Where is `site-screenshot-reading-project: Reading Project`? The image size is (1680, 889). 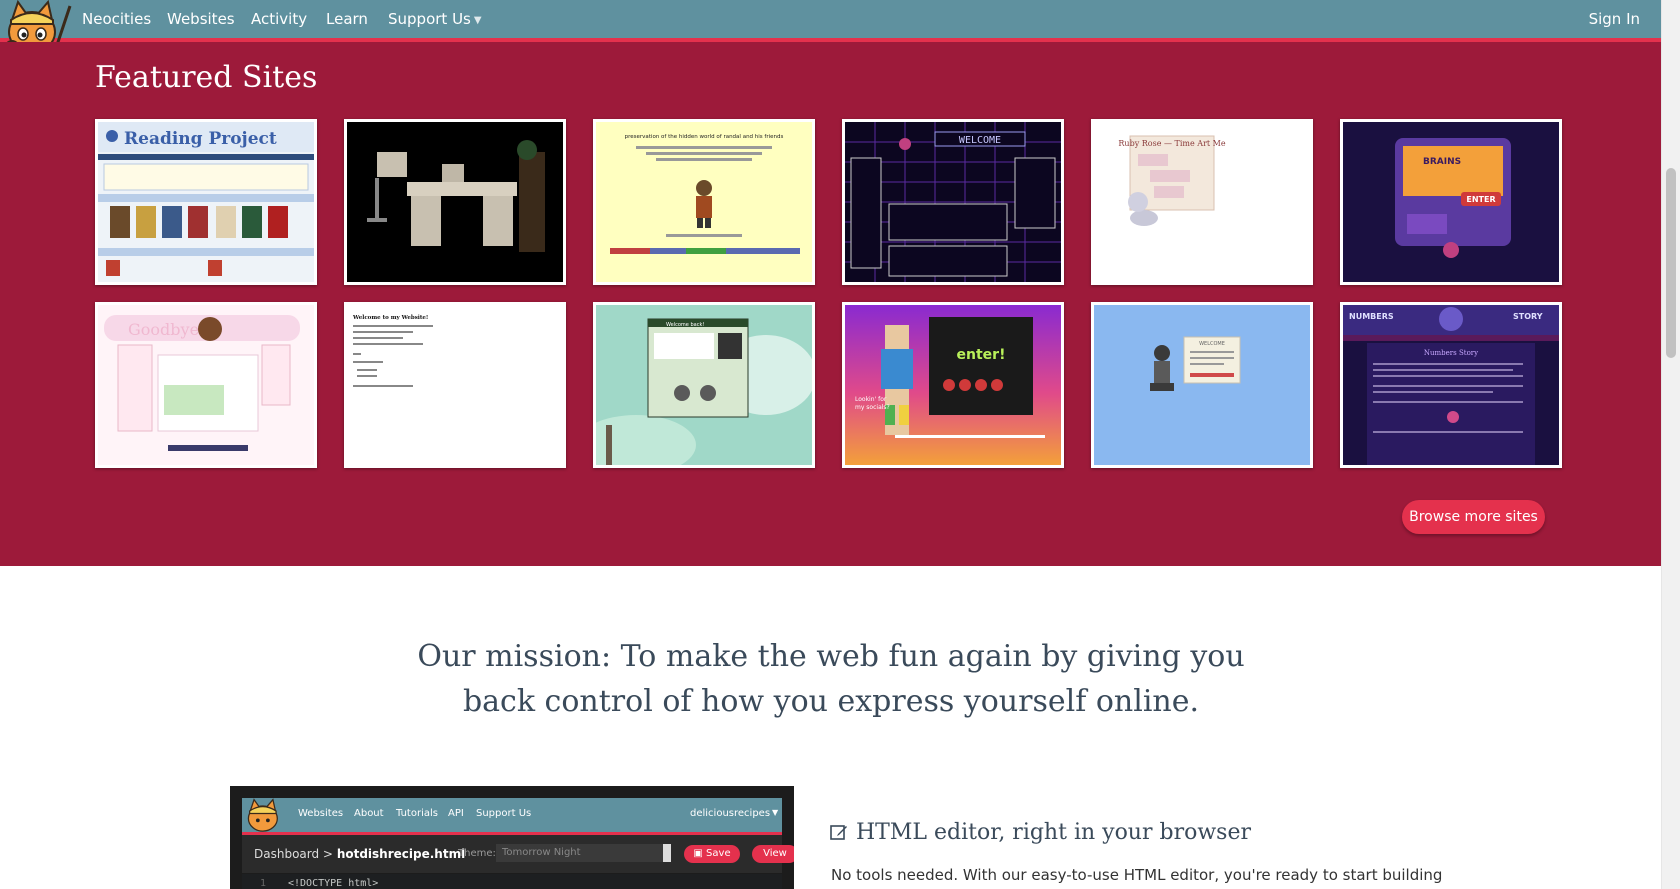
site-screenshot-reading-project: Reading Project is located at coordinates (206, 202).